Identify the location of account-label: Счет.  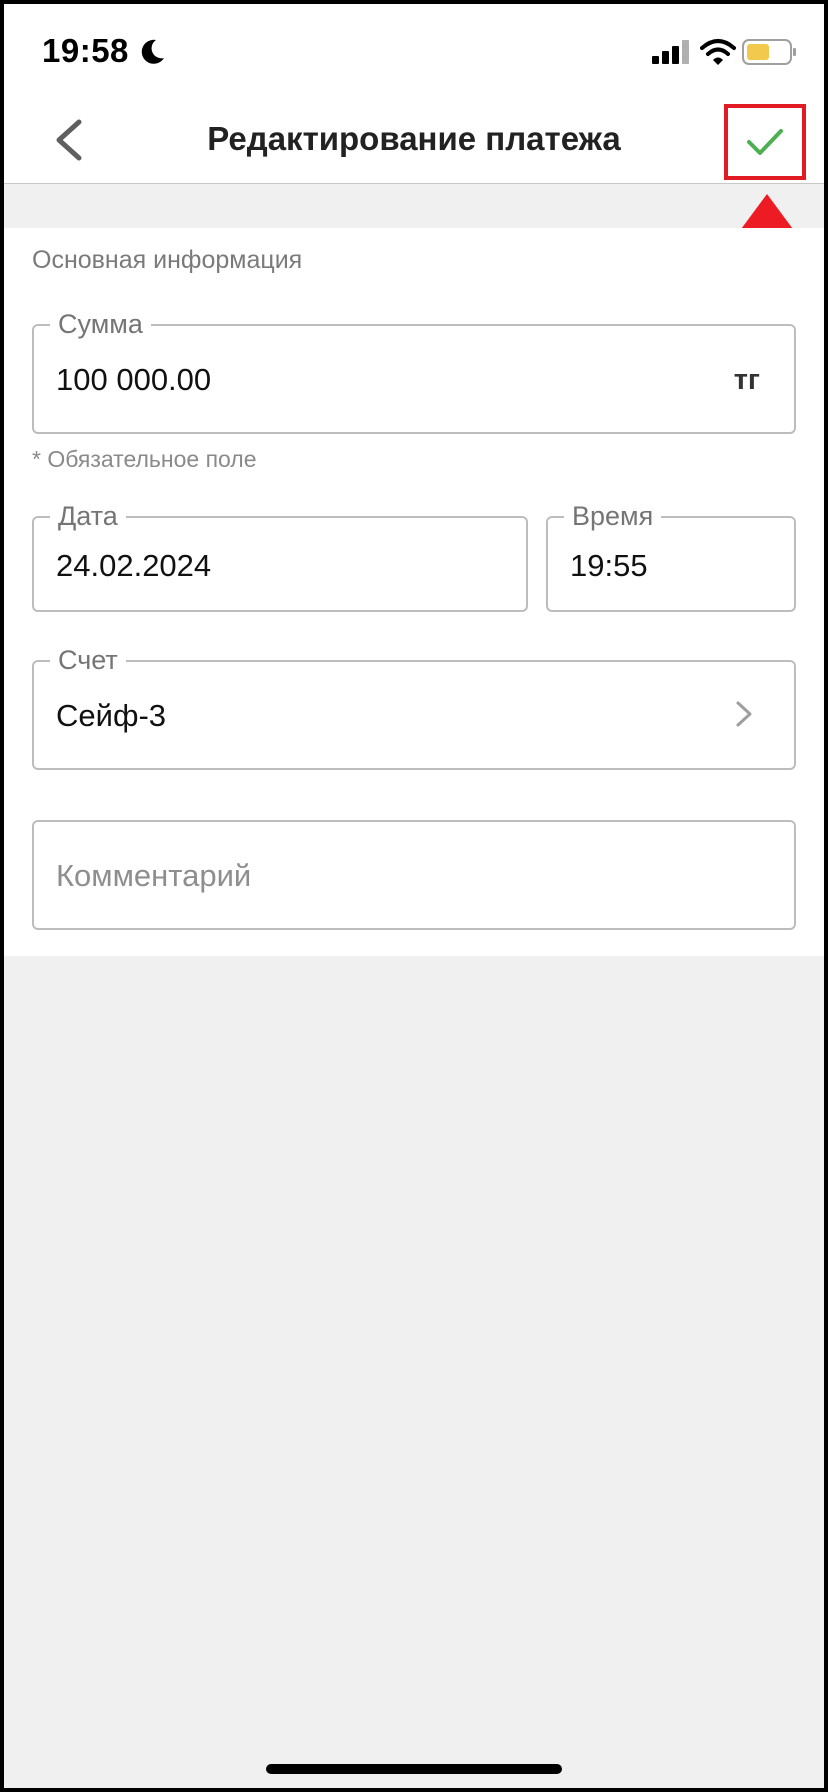
(88, 660).